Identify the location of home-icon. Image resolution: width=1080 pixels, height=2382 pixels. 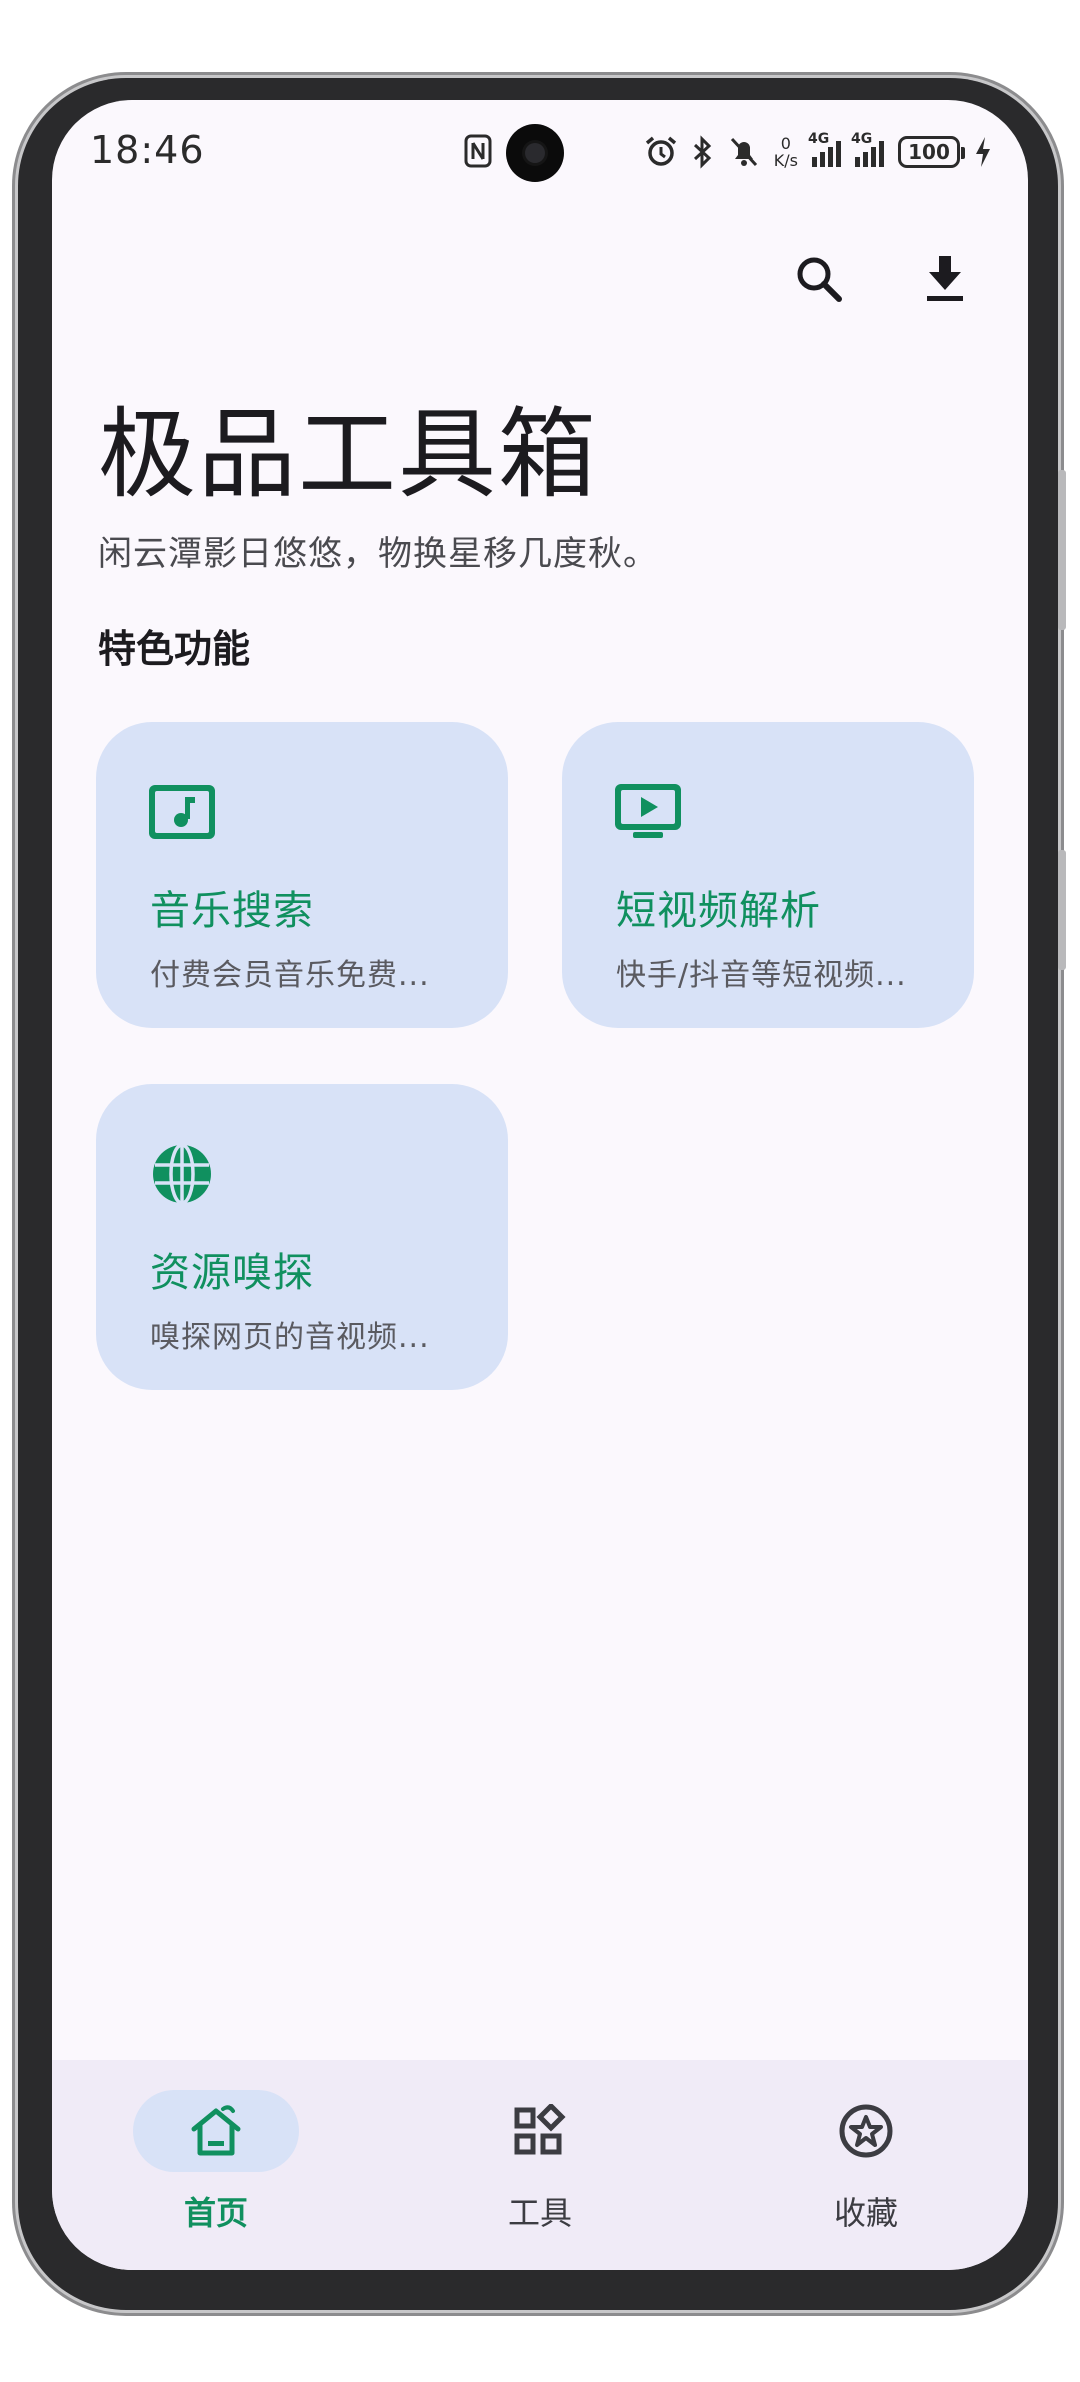
(216, 2130).